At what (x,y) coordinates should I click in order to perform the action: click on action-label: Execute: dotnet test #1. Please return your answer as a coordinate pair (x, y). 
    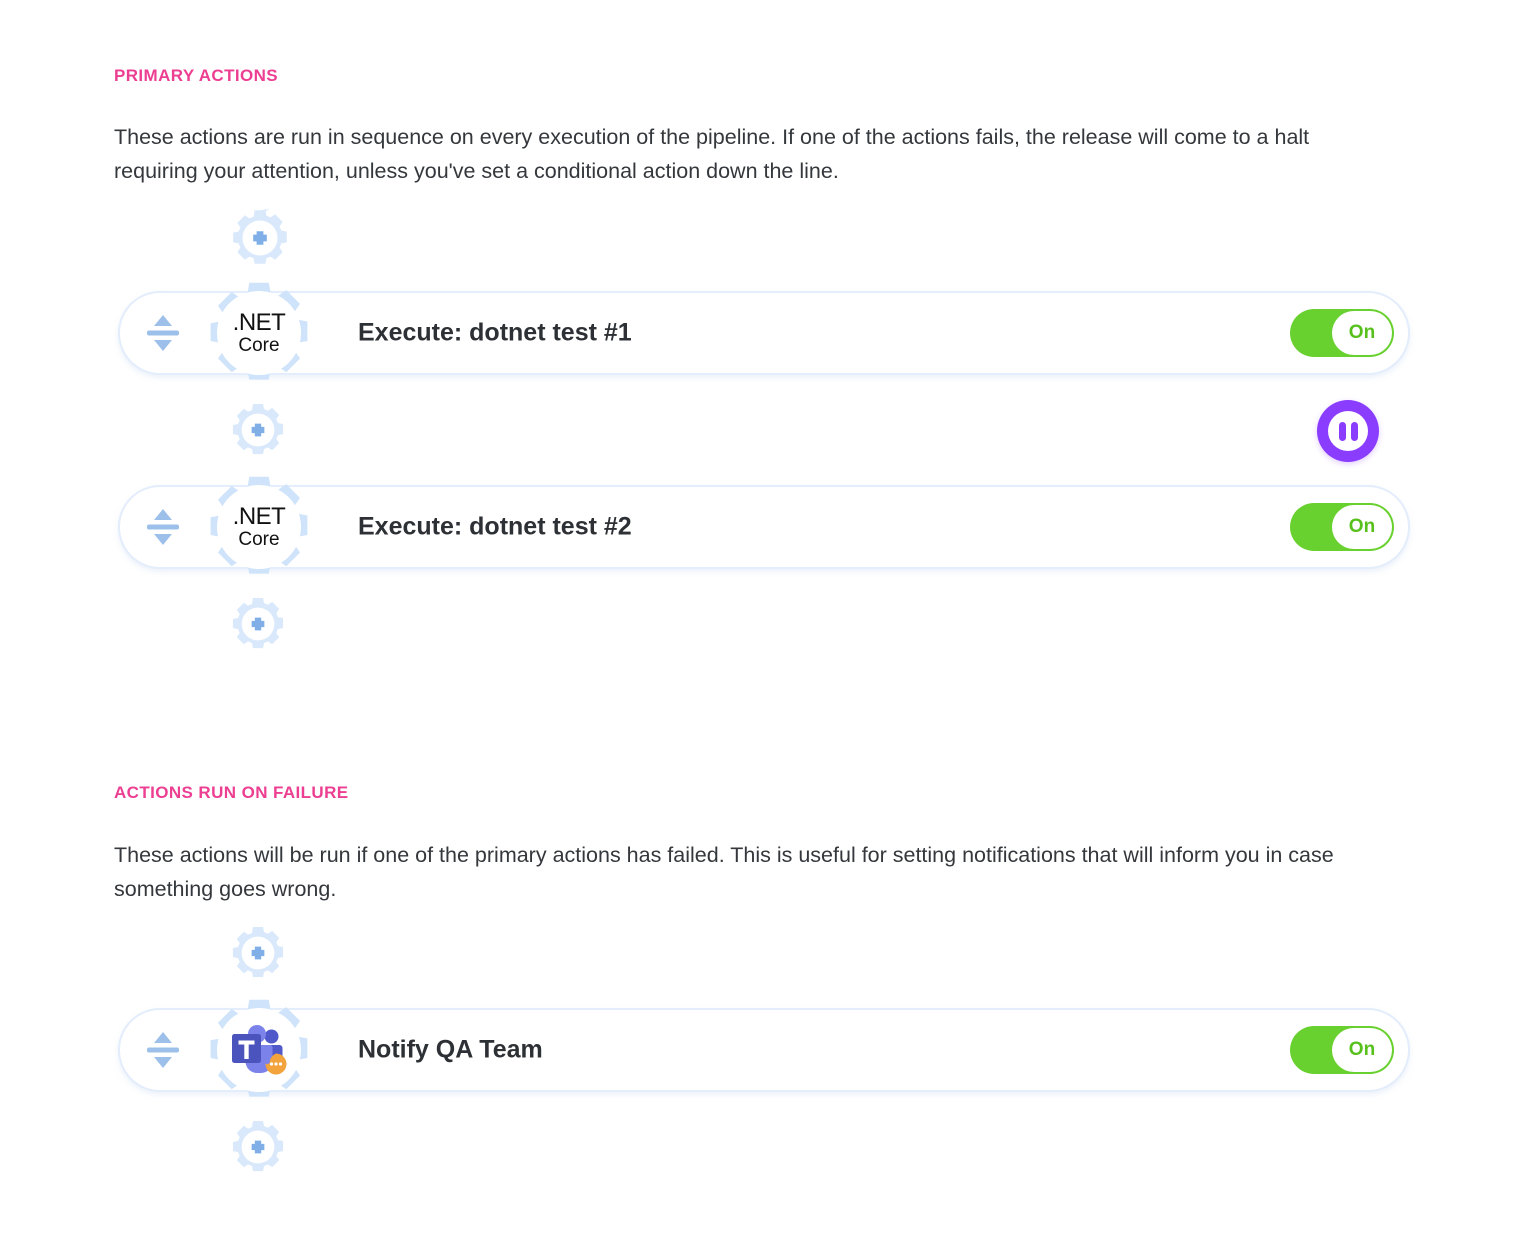
    Looking at the image, I should click on (495, 332).